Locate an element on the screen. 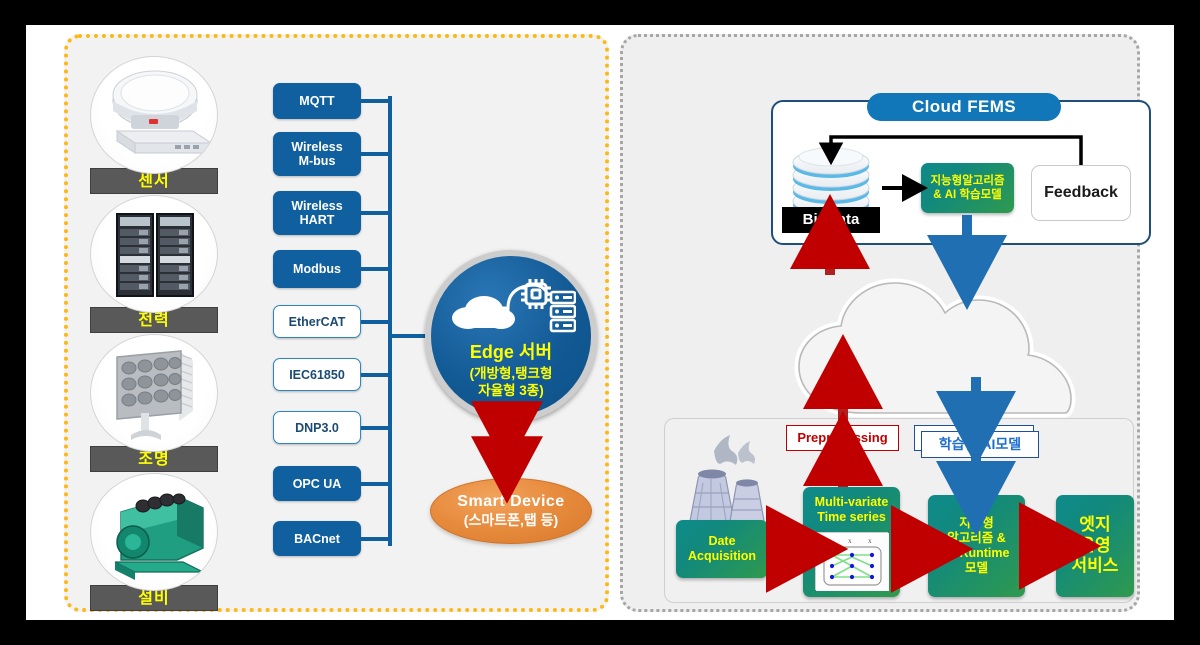 This screenshot has height=645, width=1200. protocol-chip-bacnet: BACnet is located at coordinates (317, 538).